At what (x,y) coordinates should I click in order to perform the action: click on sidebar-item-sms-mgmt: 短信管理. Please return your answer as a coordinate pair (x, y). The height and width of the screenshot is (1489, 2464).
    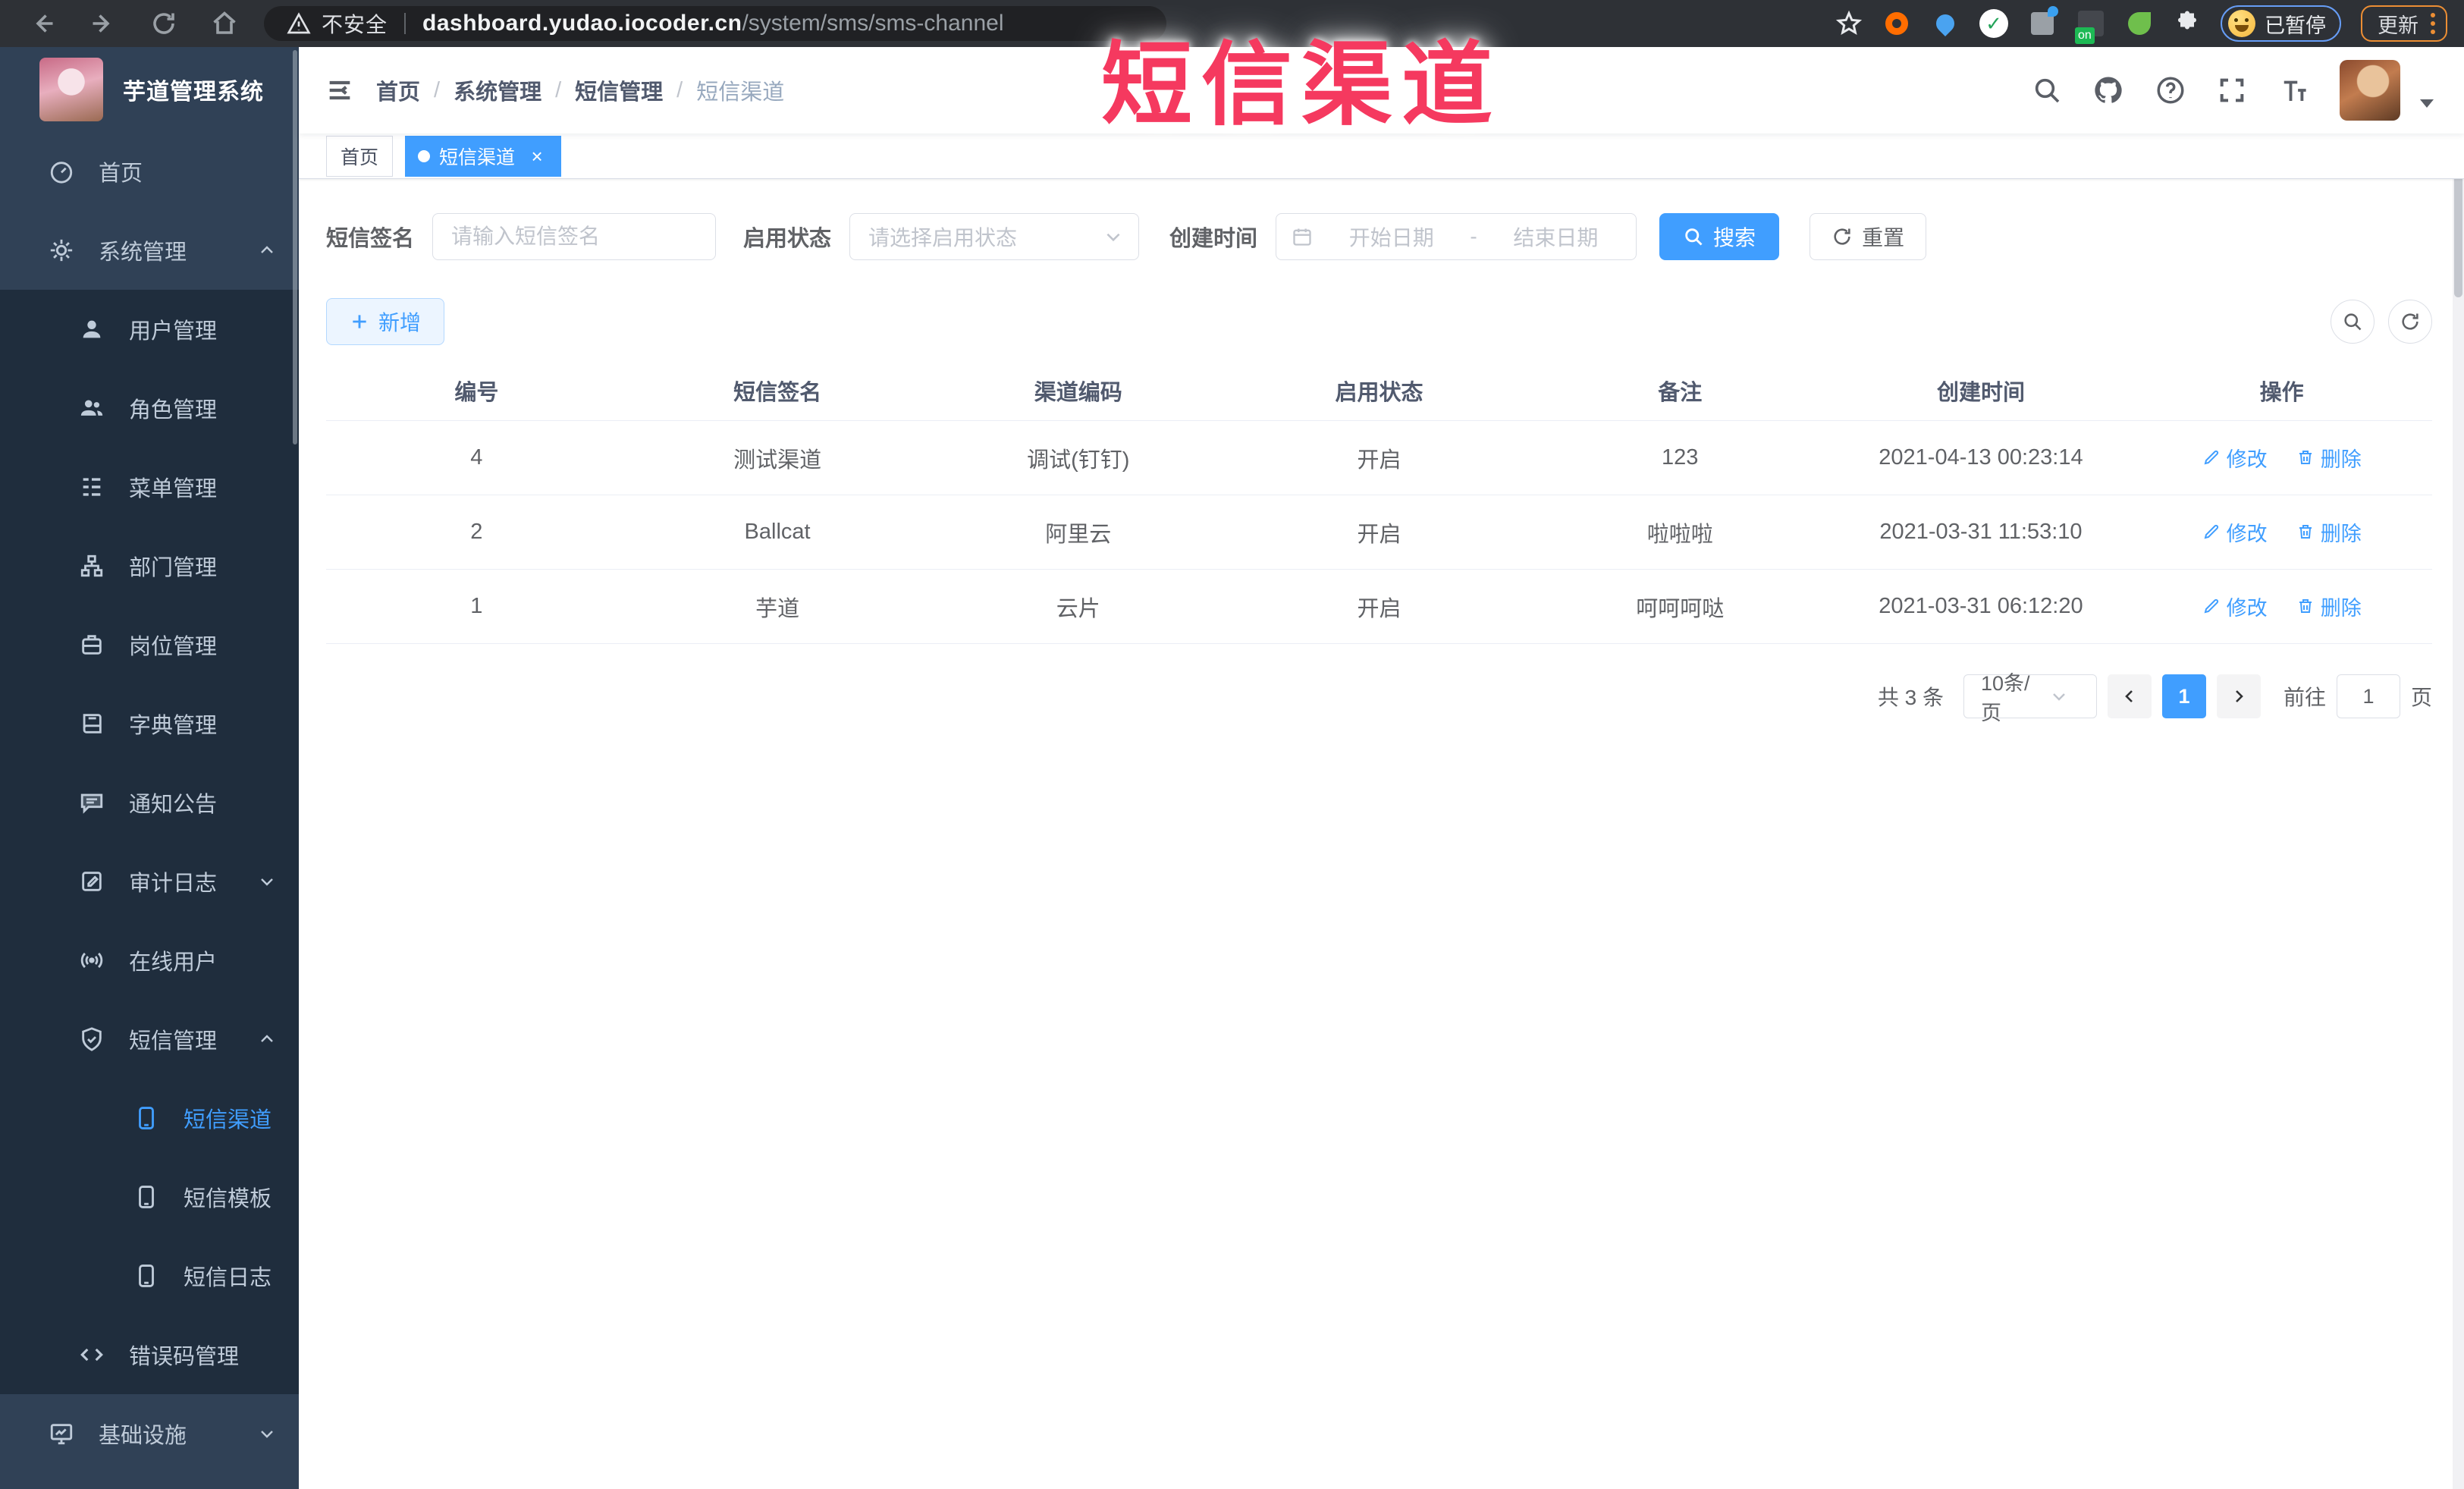
    Looking at the image, I should click on (149, 1039).